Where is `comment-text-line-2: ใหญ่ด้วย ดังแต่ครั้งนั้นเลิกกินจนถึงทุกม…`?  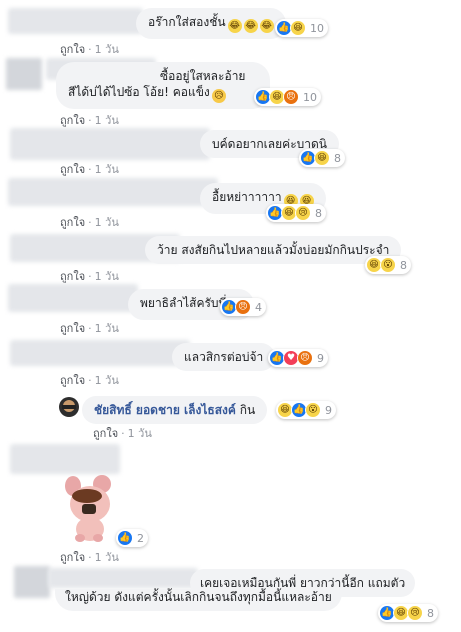 comment-text-line-2: ใหญ่ด้วย ดังแต่ครั้งนั้นเลิกกินจนถึงทุกม… is located at coordinates (198, 597).